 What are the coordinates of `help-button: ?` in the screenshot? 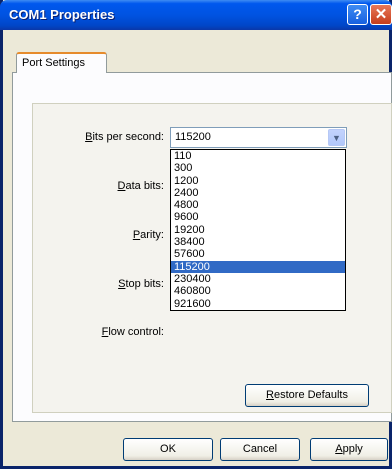 It's located at (357, 14).